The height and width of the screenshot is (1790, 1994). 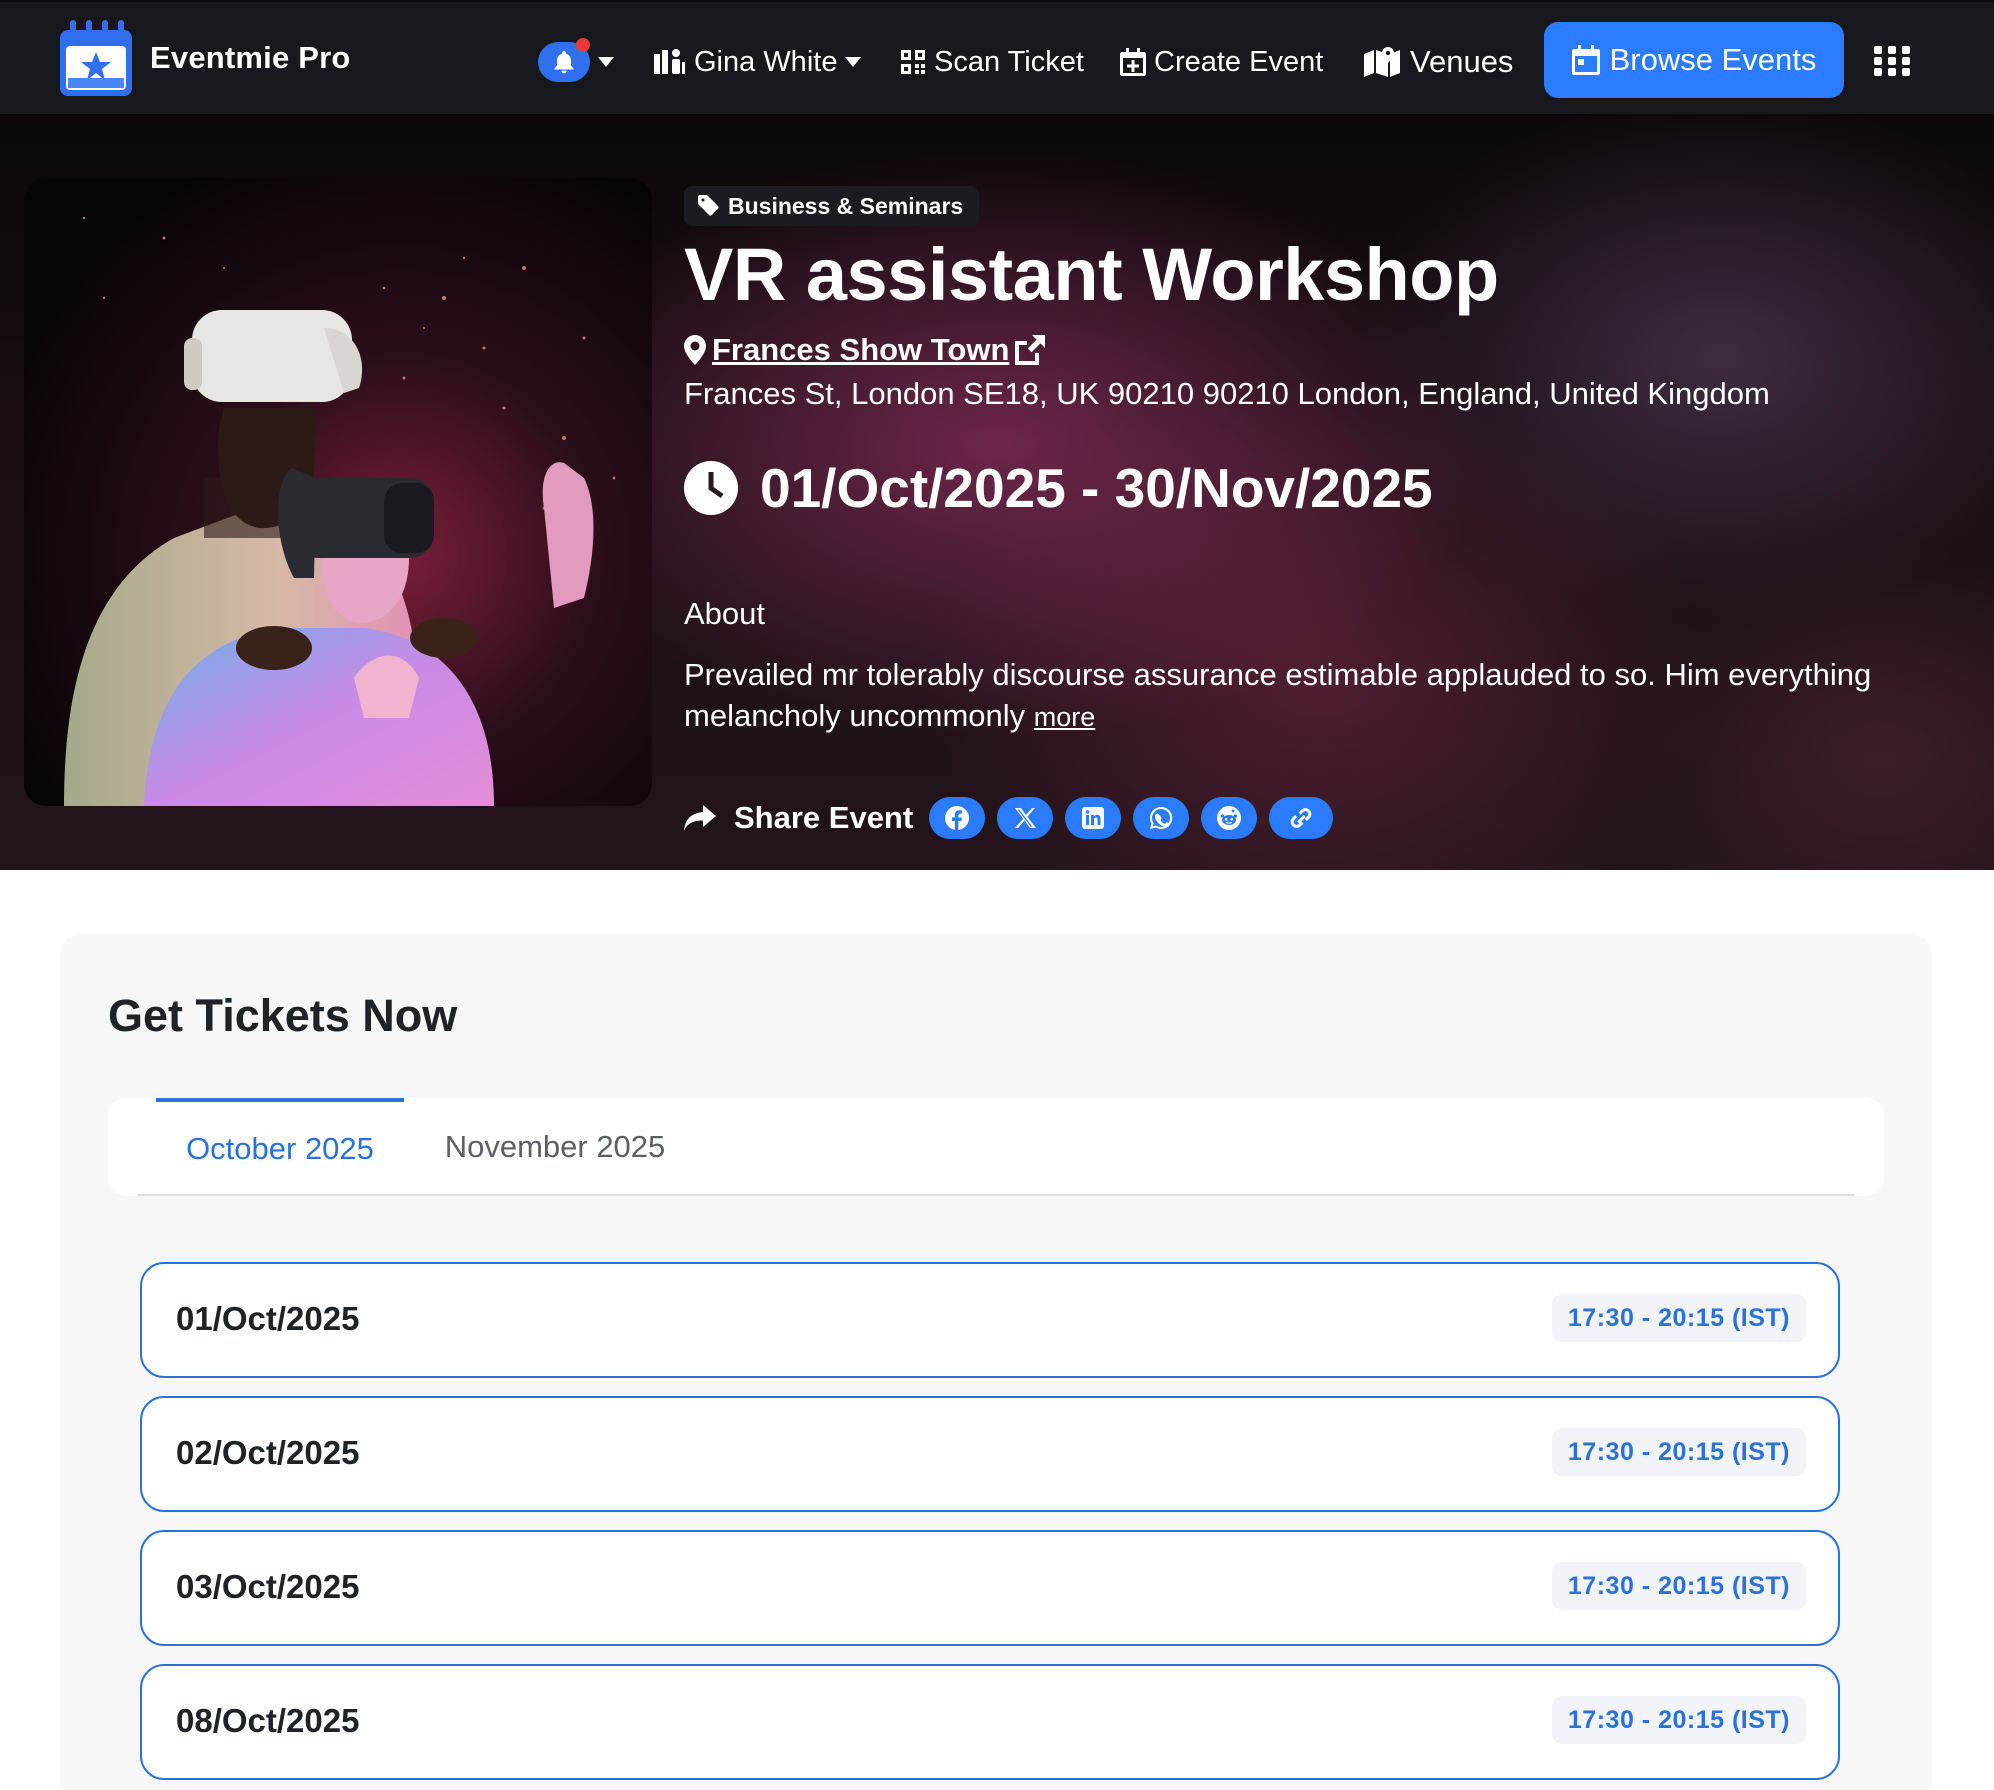 I want to click on apps-grid-icon, so click(x=1892, y=61).